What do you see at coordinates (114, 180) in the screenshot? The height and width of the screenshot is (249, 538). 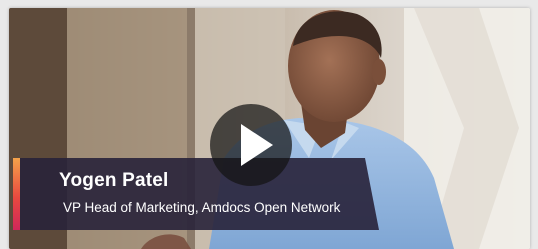 I see `presenter-name: Yogen Patel` at bounding box center [114, 180].